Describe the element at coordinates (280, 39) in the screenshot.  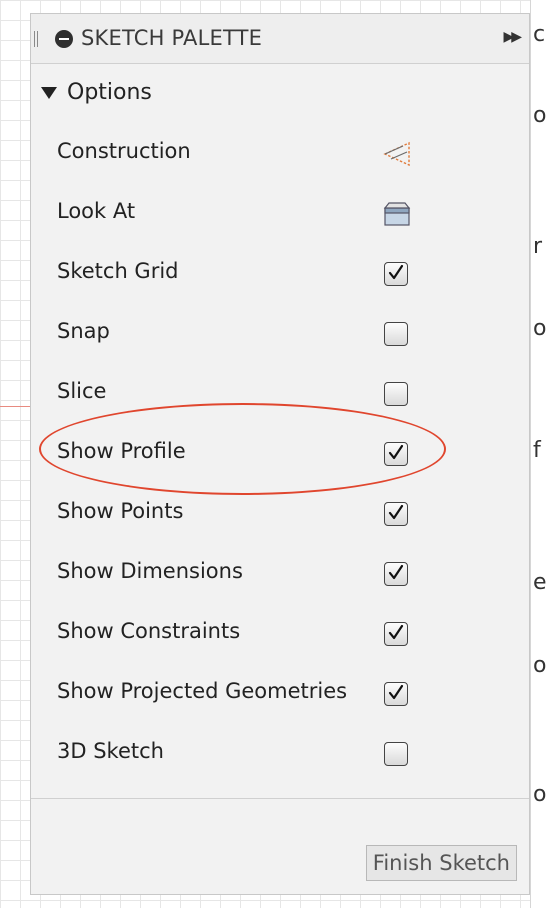
I see `palette-header: SKETCH PALETTE ▶▶` at that location.